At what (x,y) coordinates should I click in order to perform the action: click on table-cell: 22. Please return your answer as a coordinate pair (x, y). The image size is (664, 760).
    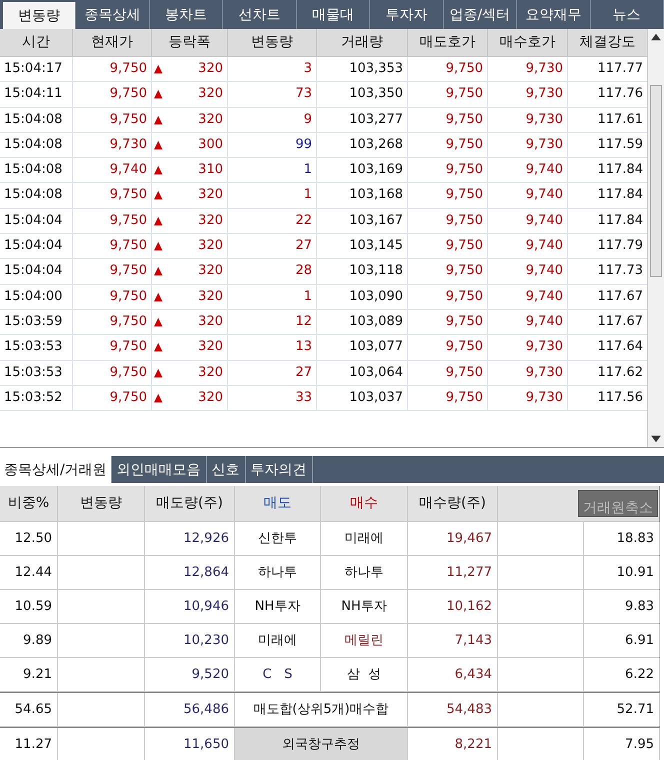
    Looking at the image, I should click on (272, 221).